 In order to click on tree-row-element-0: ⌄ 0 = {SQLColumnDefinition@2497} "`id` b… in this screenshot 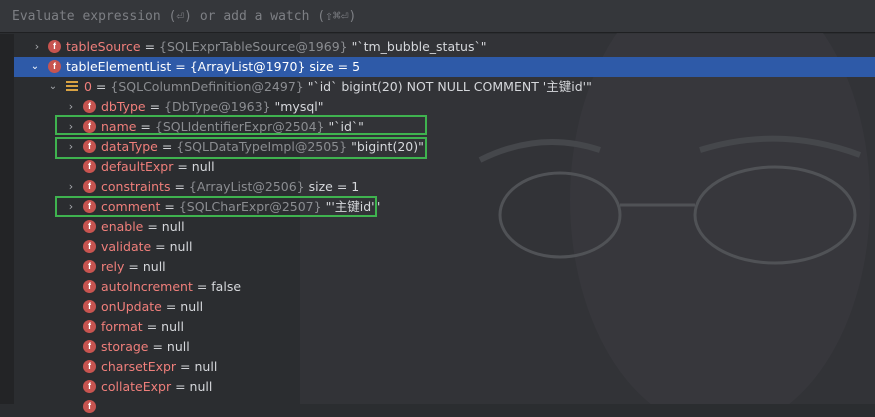, I will do `click(444, 87)`.